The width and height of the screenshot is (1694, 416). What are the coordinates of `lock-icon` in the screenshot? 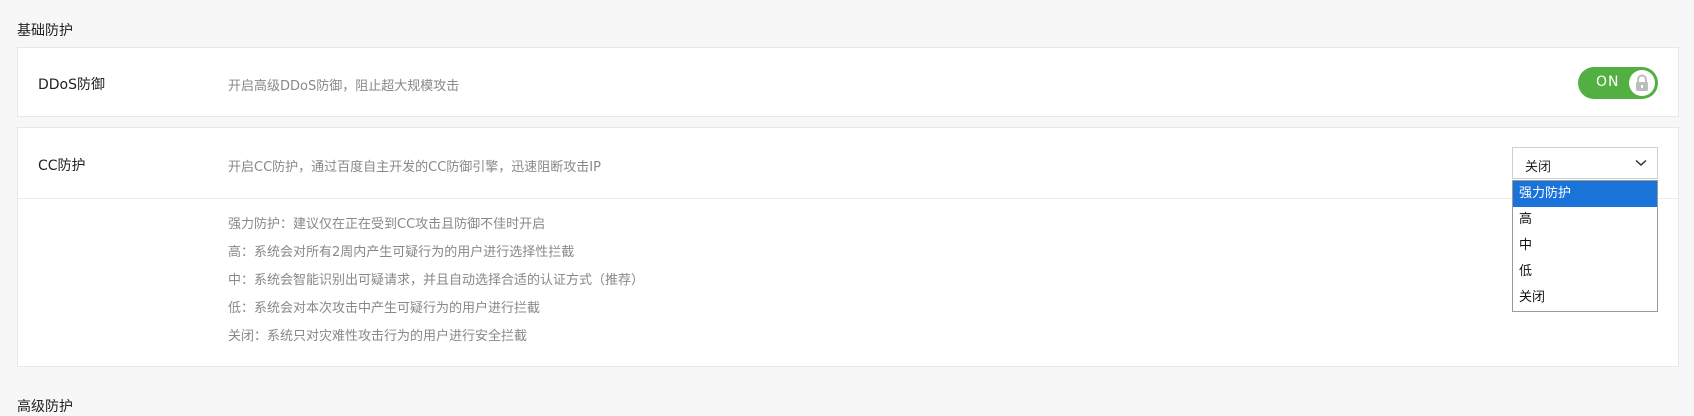 It's located at (1642, 82).